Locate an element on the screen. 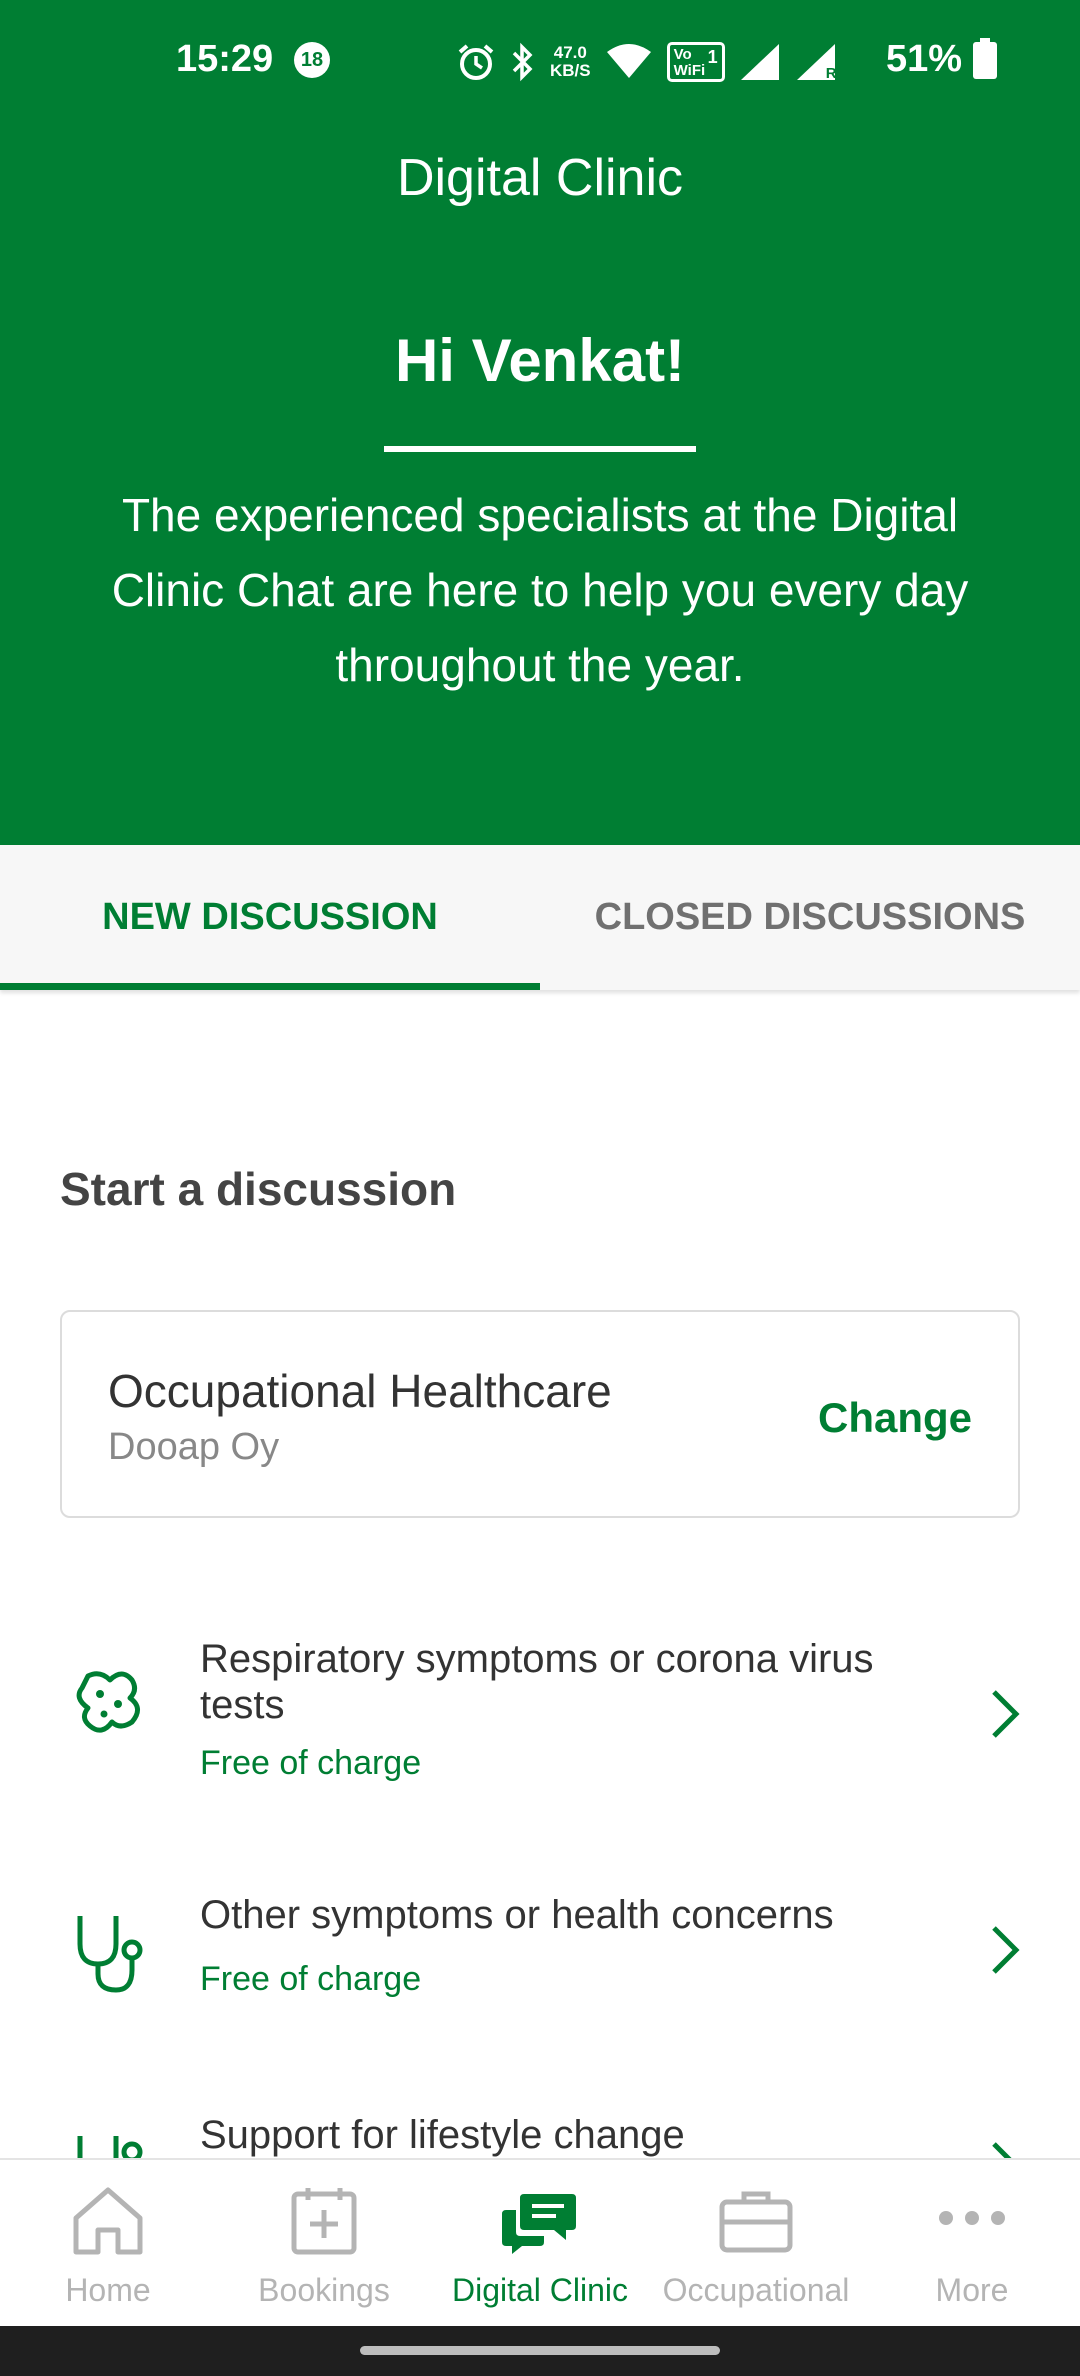 The image size is (1080, 2376). gesture-handle is located at coordinates (540, 2350).